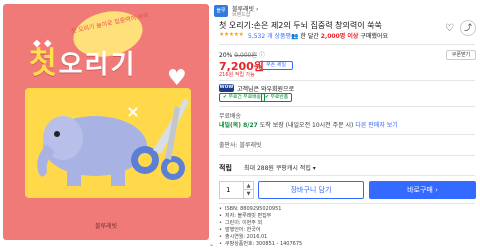  What do you see at coordinates (260, 244) in the screenshot?
I see `detail-item: 쿠팡상품번호: 300851 - 1407675` at bounding box center [260, 244].